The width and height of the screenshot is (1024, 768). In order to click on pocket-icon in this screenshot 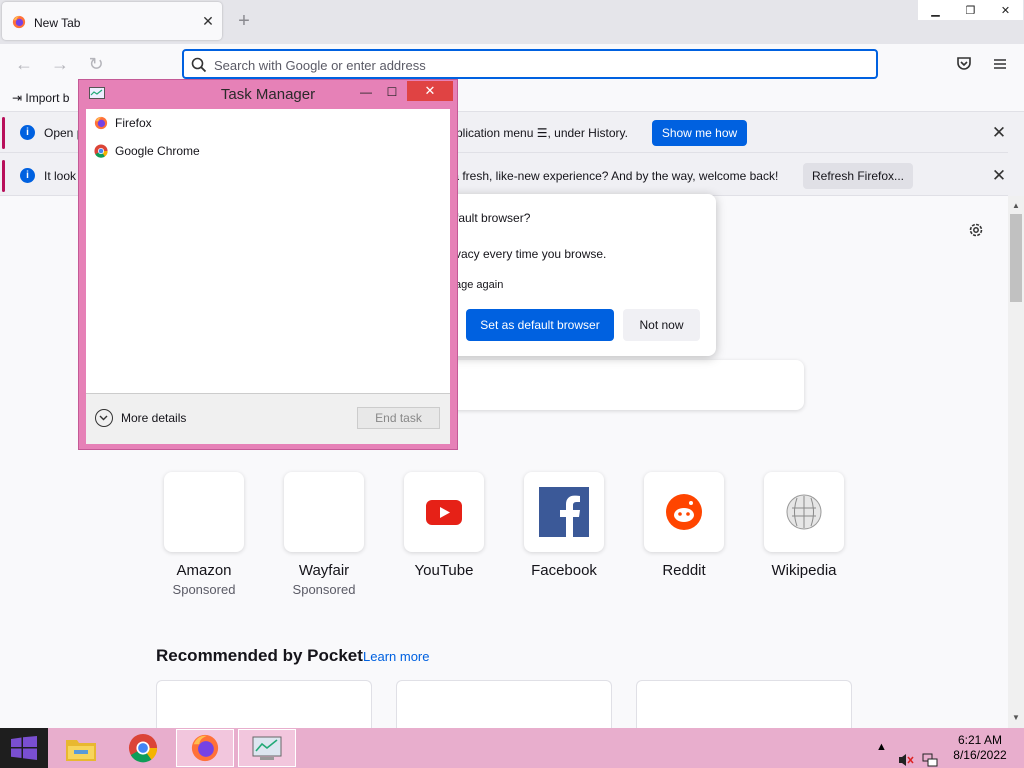, I will do `click(964, 64)`.